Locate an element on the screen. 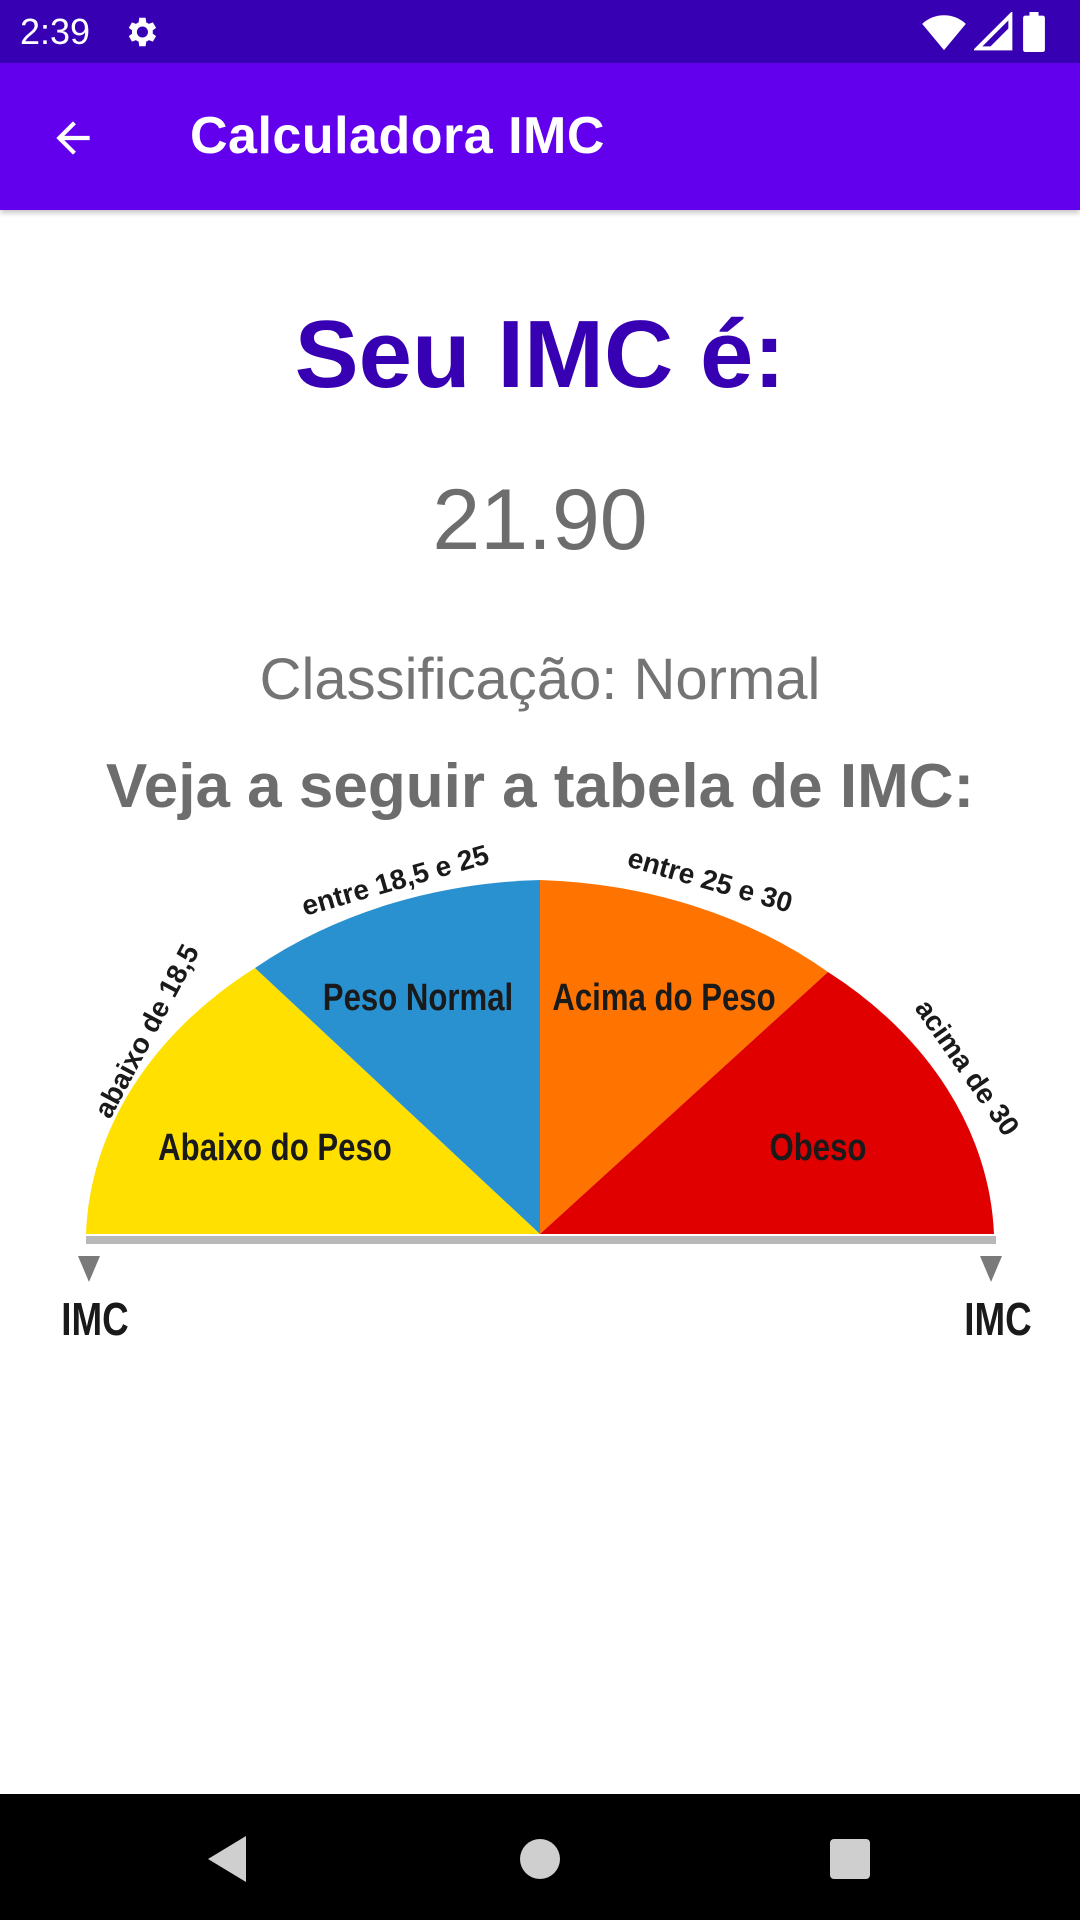  axis-label-right: IMC is located at coordinates (997, 1319).